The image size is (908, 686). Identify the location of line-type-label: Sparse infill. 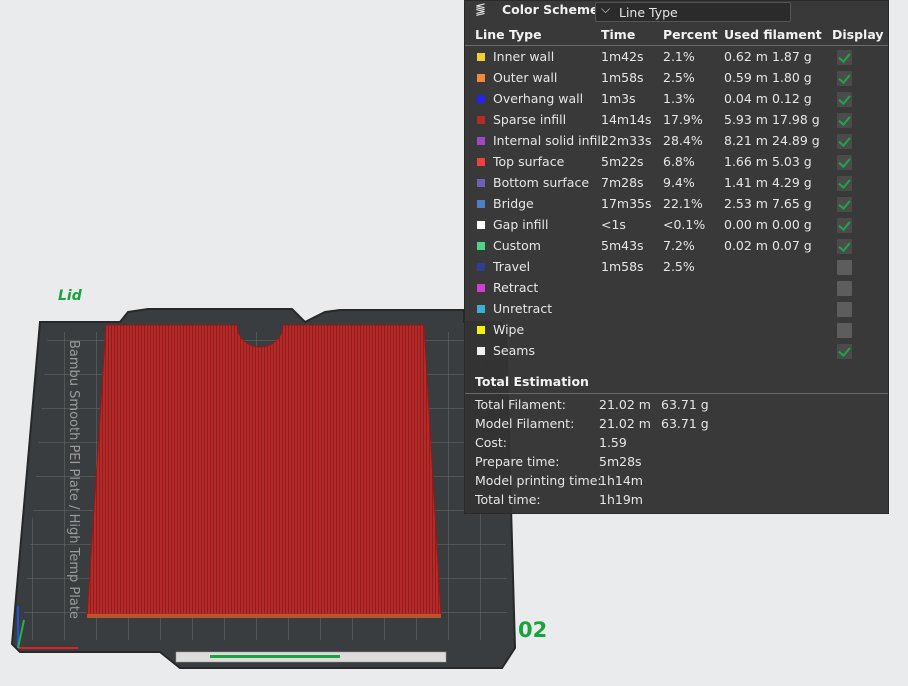
(530, 119).